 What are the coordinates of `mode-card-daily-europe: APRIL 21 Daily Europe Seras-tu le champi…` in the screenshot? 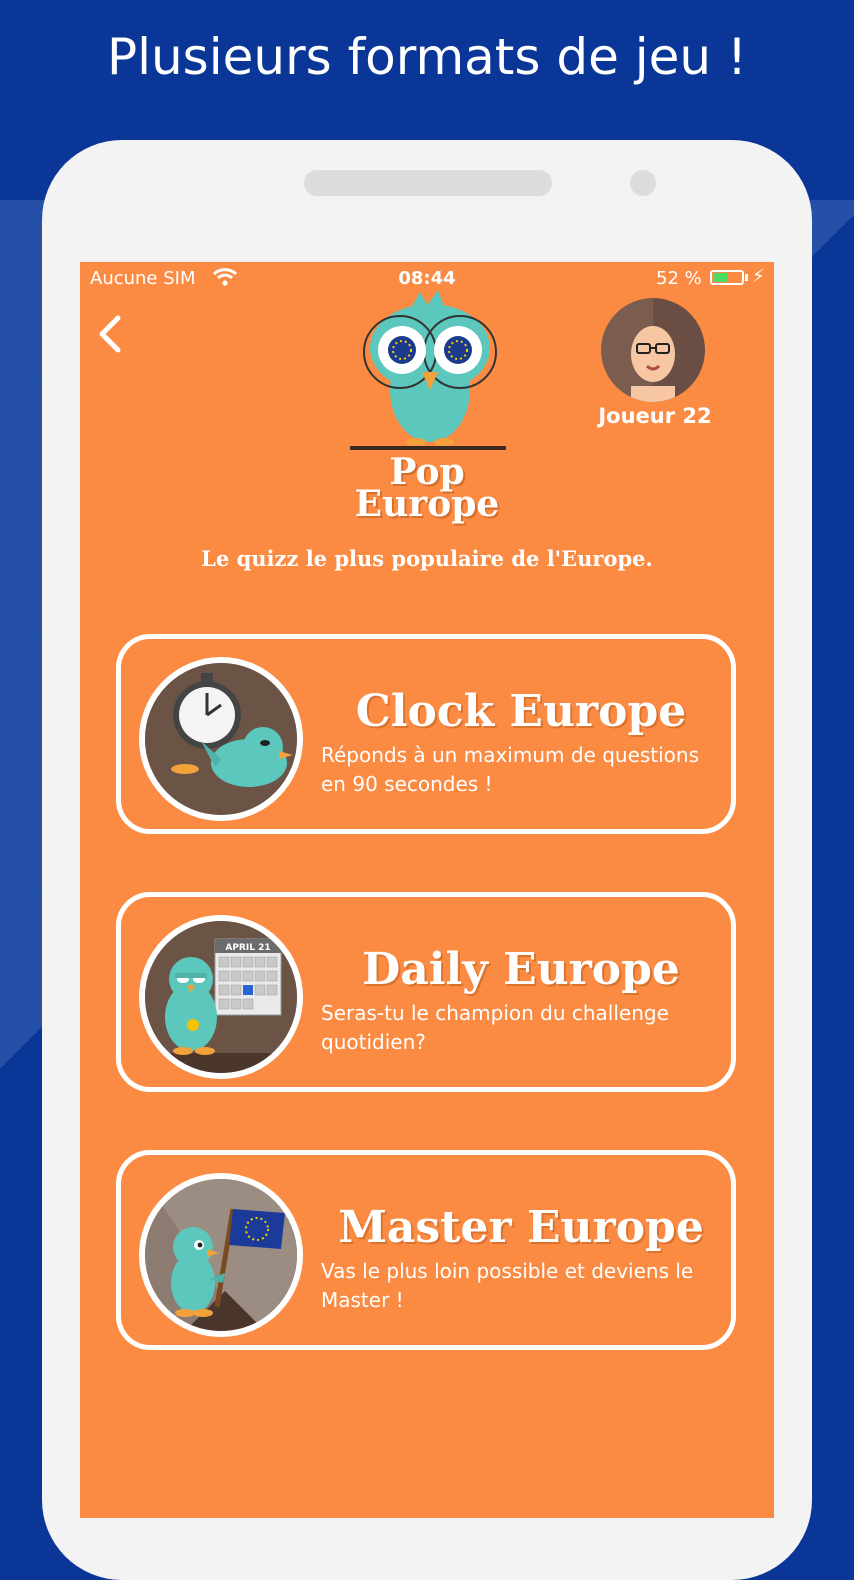 It's located at (426, 992).